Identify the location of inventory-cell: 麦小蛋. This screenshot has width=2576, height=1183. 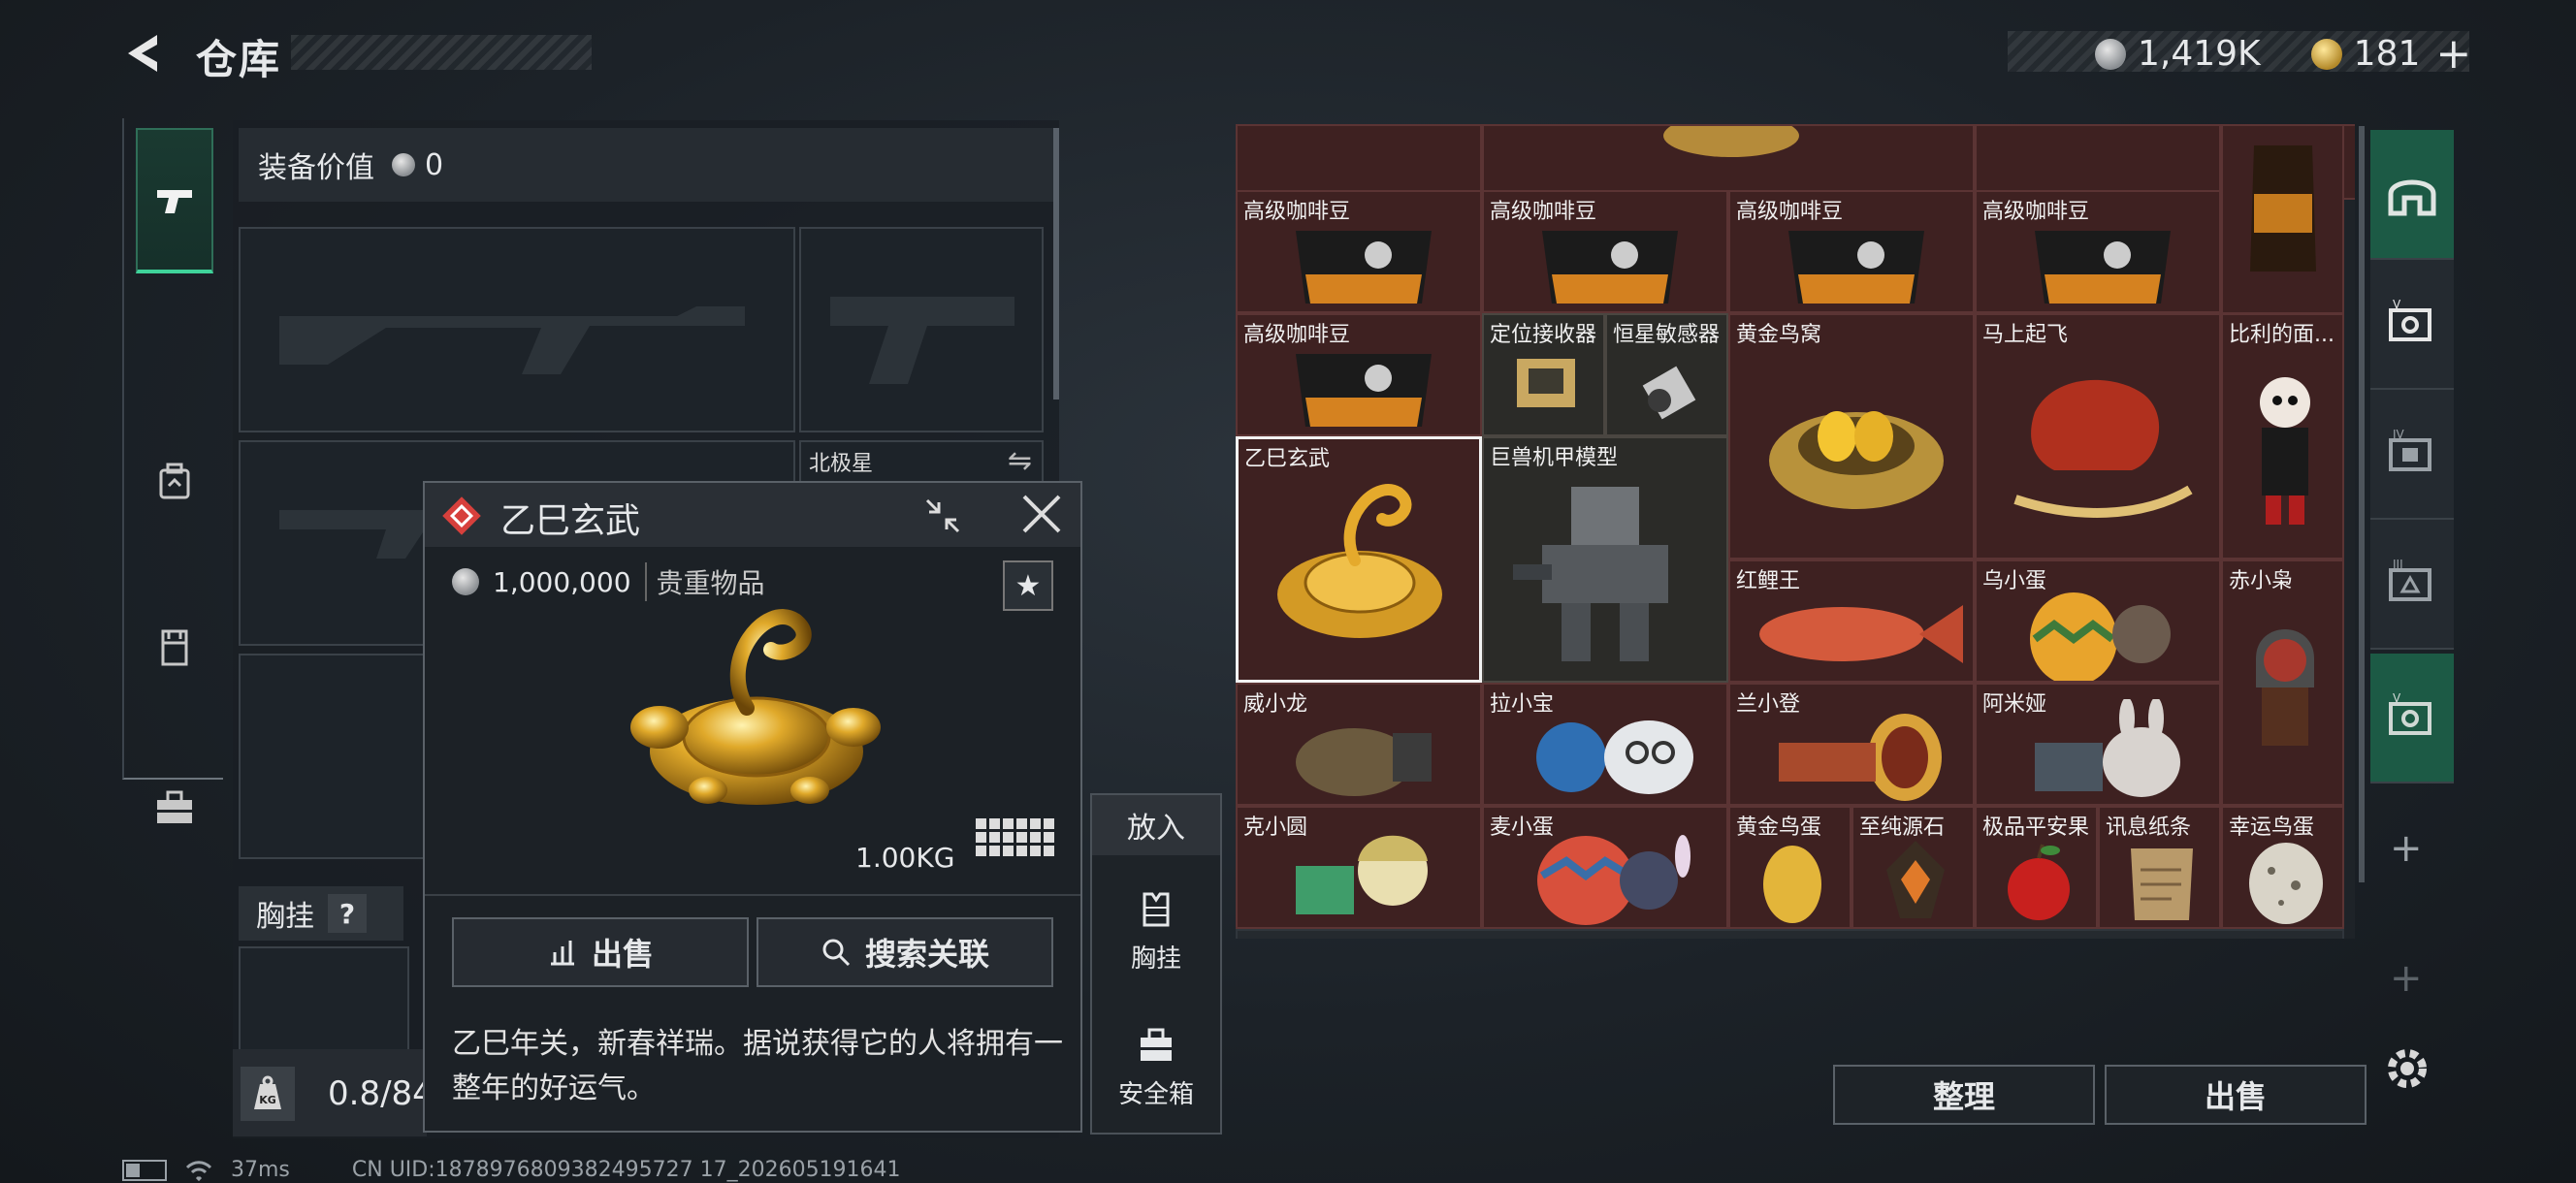
(1605, 867).